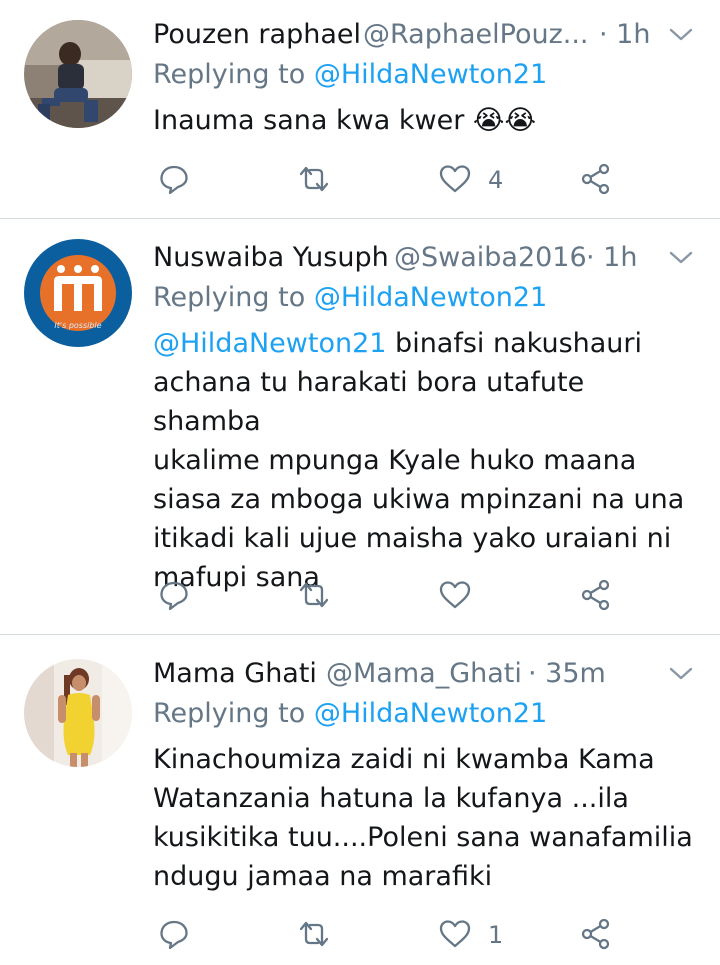  Describe the element at coordinates (490, 258) in the screenshot. I see `user-handle: @Swaiba2016` at that location.